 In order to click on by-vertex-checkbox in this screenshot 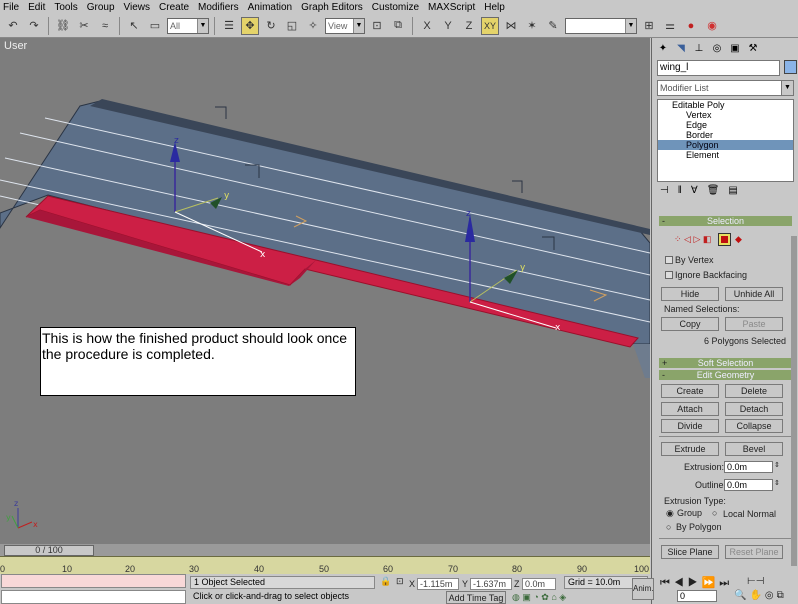, I will do `click(669, 260)`.